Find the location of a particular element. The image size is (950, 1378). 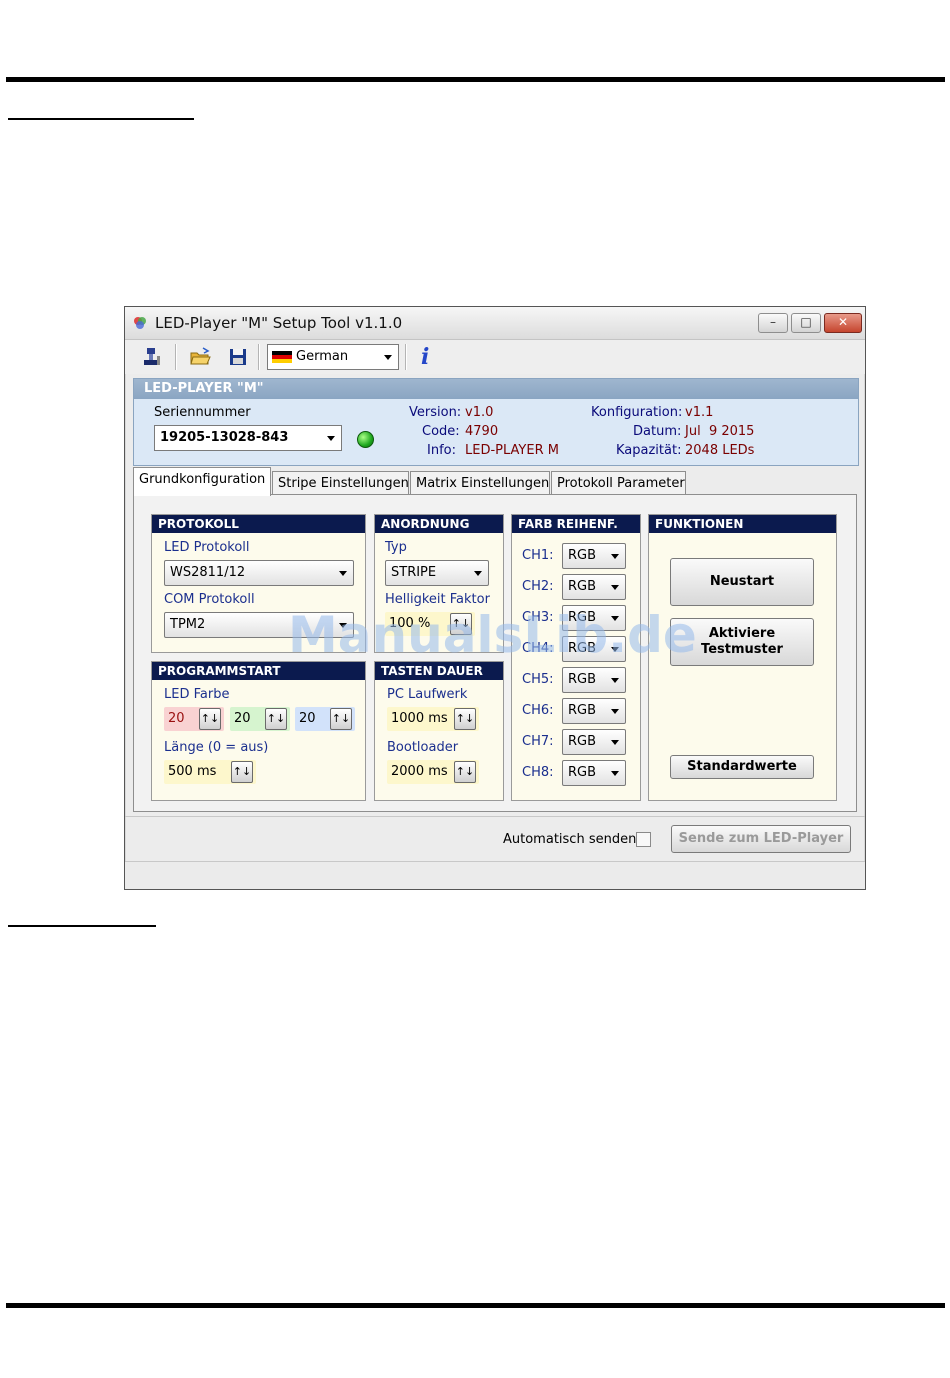

german-flag-icon is located at coordinates (282, 357).